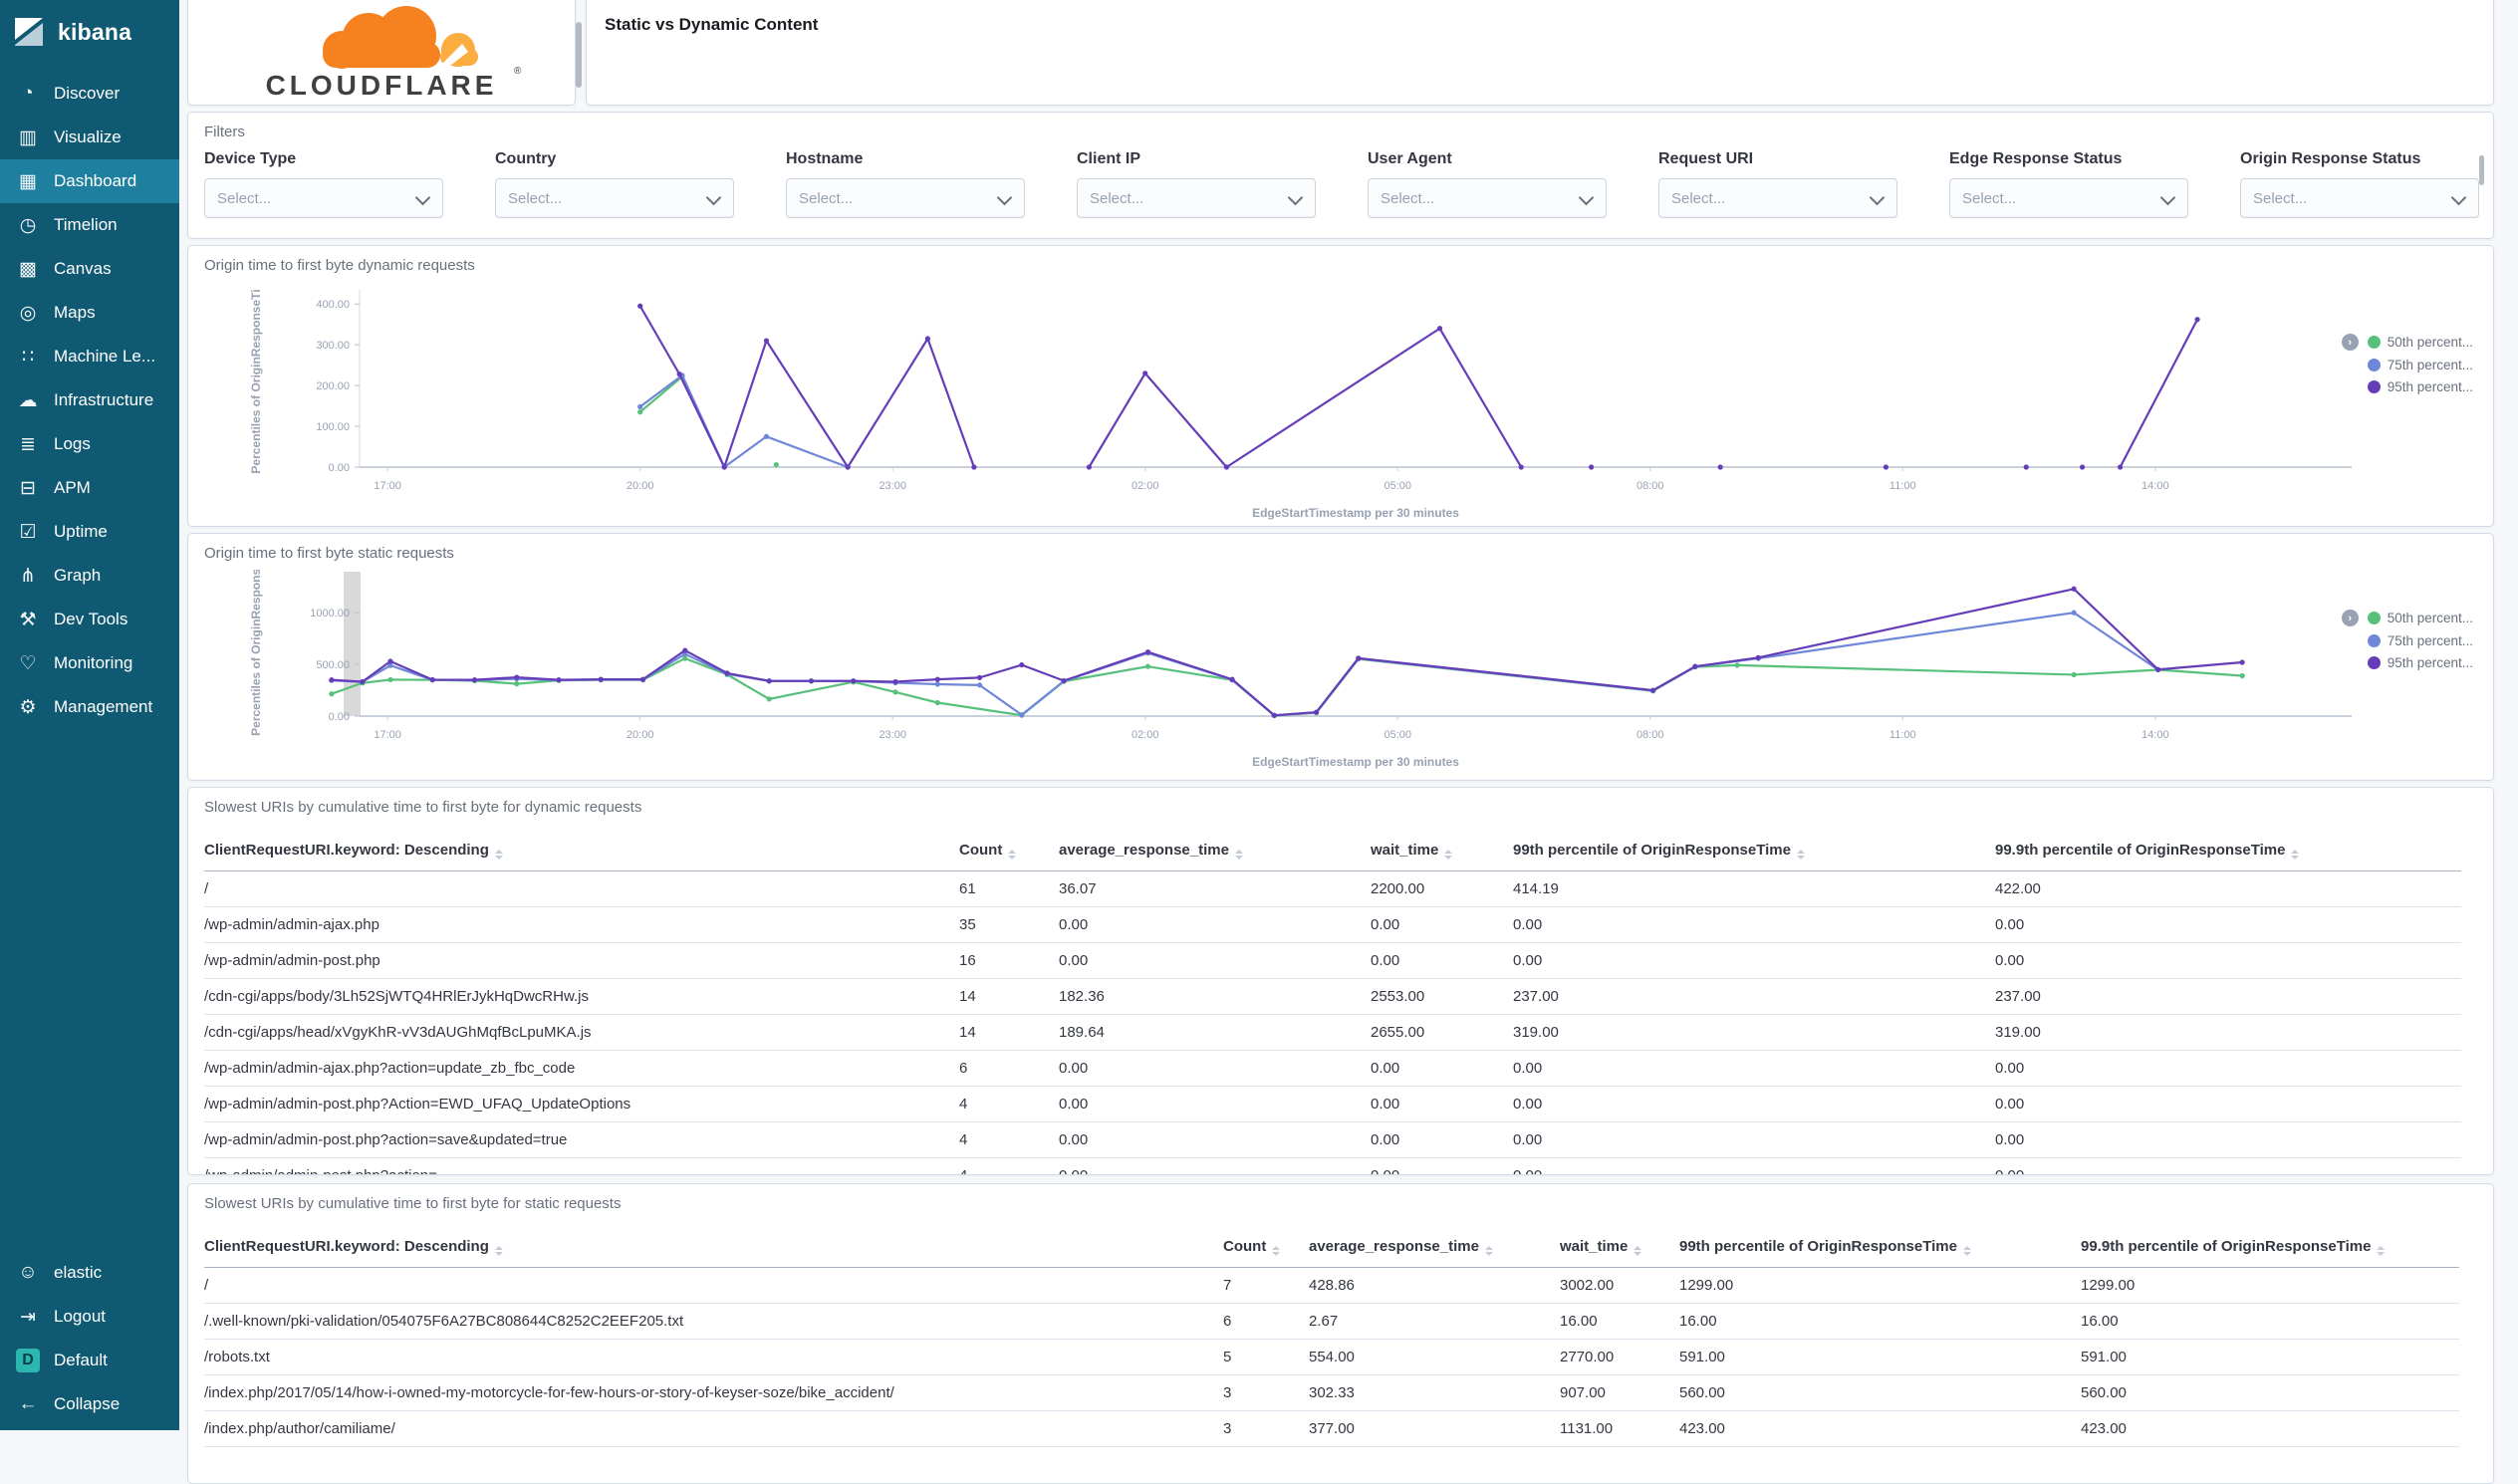 Image resolution: width=2518 pixels, height=1484 pixels. I want to click on sidebar-item-infrastructure: ☁ Infrastructure, so click(89, 400).